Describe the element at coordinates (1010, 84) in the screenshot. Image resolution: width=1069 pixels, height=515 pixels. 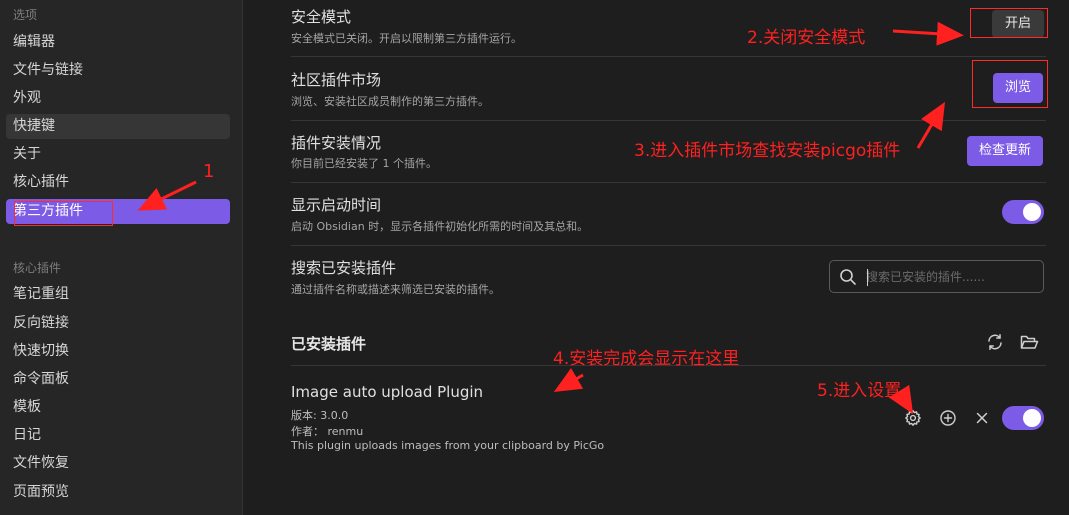
I see `annotation-box-browse` at that location.